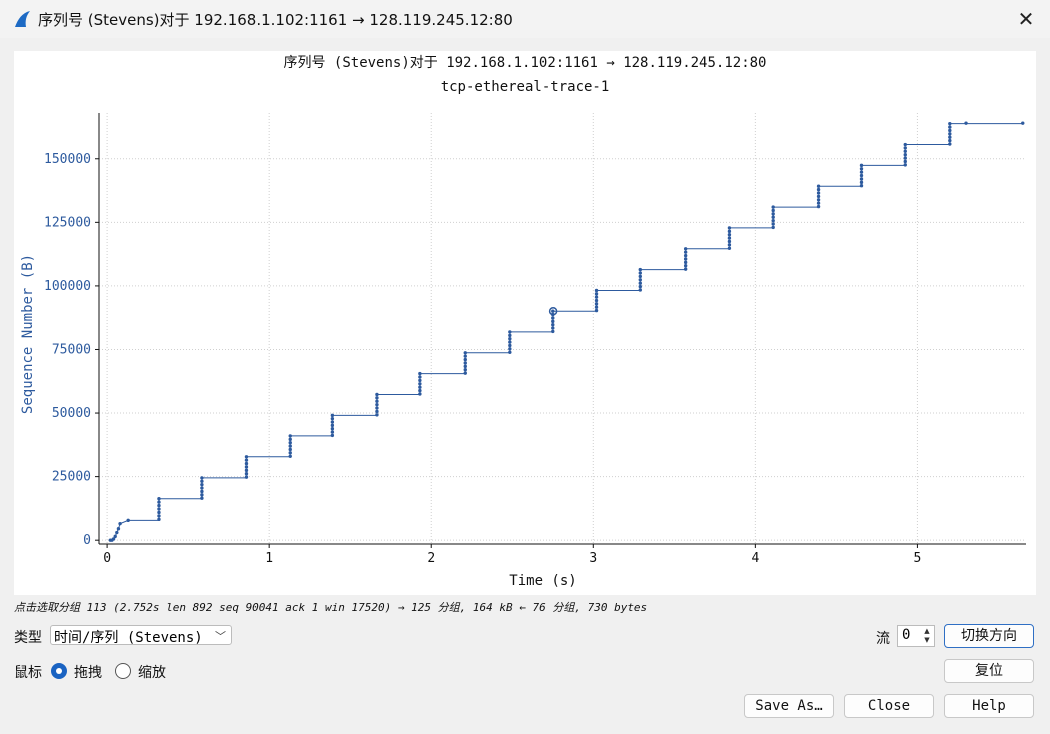 This screenshot has width=1050, height=734. Describe the element at coordinates (593, 558) in the screenshot. I see `x-tick-label: 3` at that location.